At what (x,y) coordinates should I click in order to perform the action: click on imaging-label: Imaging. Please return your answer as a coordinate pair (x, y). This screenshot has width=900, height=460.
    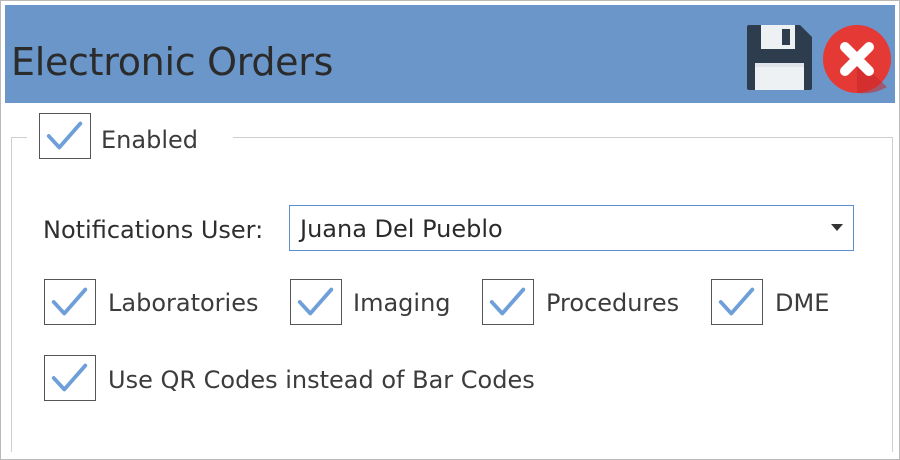
    Looking at the image, I should click on (402, 303).